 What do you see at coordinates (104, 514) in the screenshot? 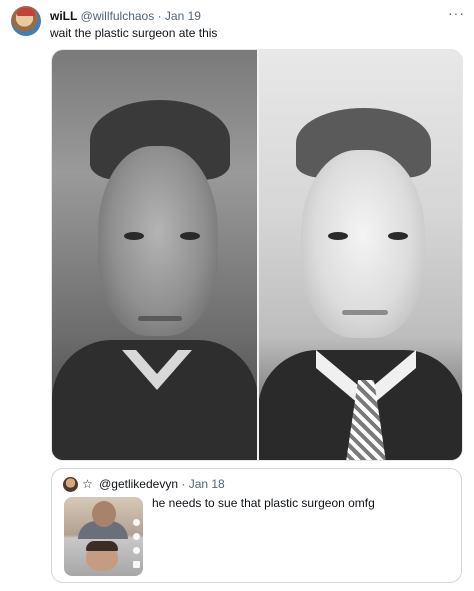
I see `person-face` at bounding box center [104, 514].